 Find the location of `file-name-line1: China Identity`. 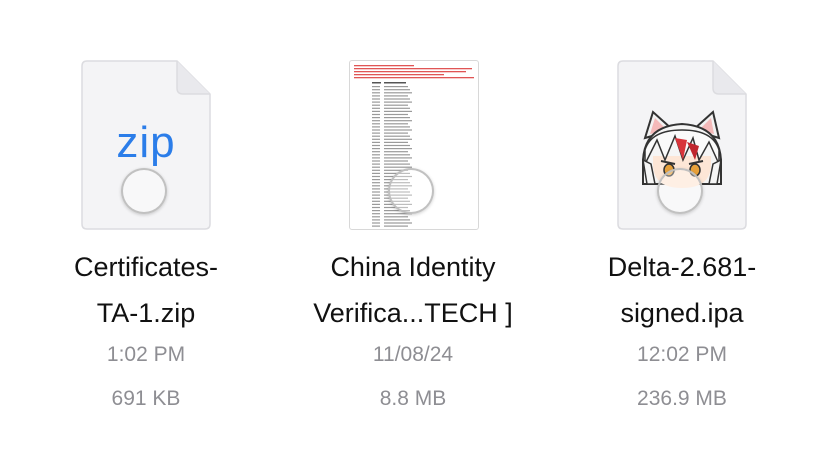

file-name-line1: China Identity is located at coordinates (413, 267).